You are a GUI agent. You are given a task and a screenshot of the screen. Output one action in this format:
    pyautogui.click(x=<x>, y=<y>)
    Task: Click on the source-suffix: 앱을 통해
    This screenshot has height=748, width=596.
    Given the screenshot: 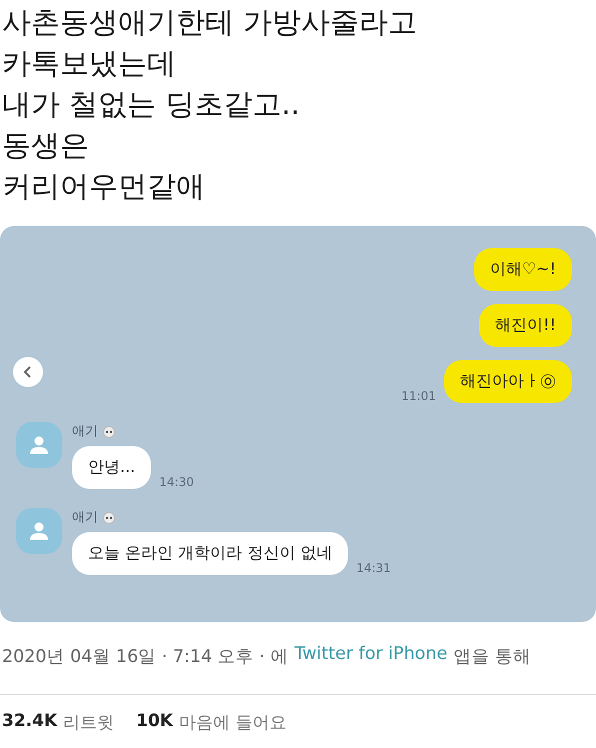 What is the action you would take?
    pyautogui.click(x=492, y=657)
    